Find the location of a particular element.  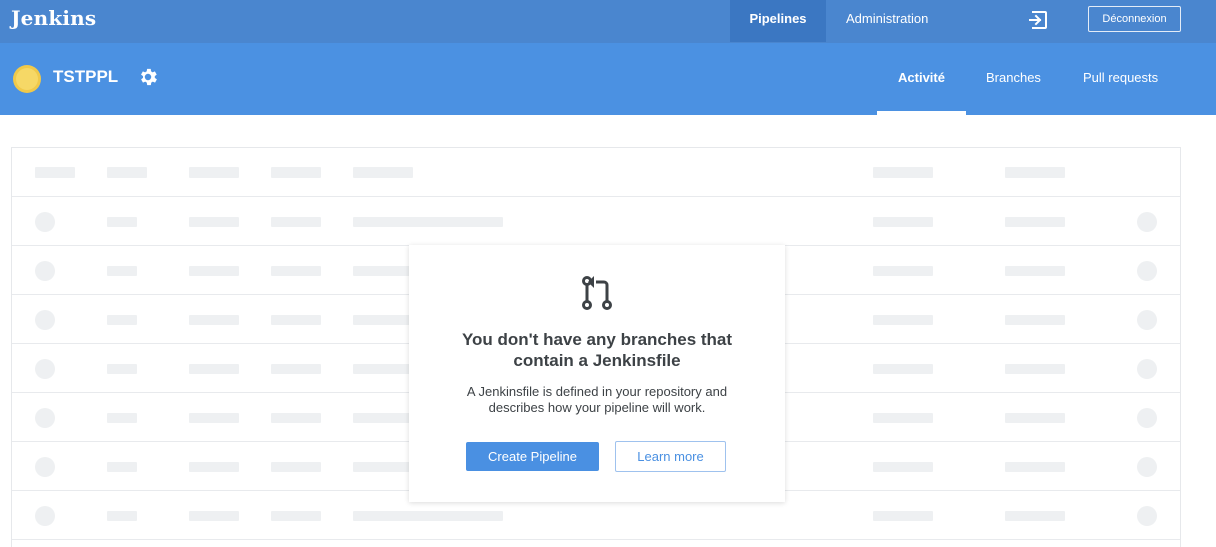

nav-administration: Administration is located at coordinates (887, 21).